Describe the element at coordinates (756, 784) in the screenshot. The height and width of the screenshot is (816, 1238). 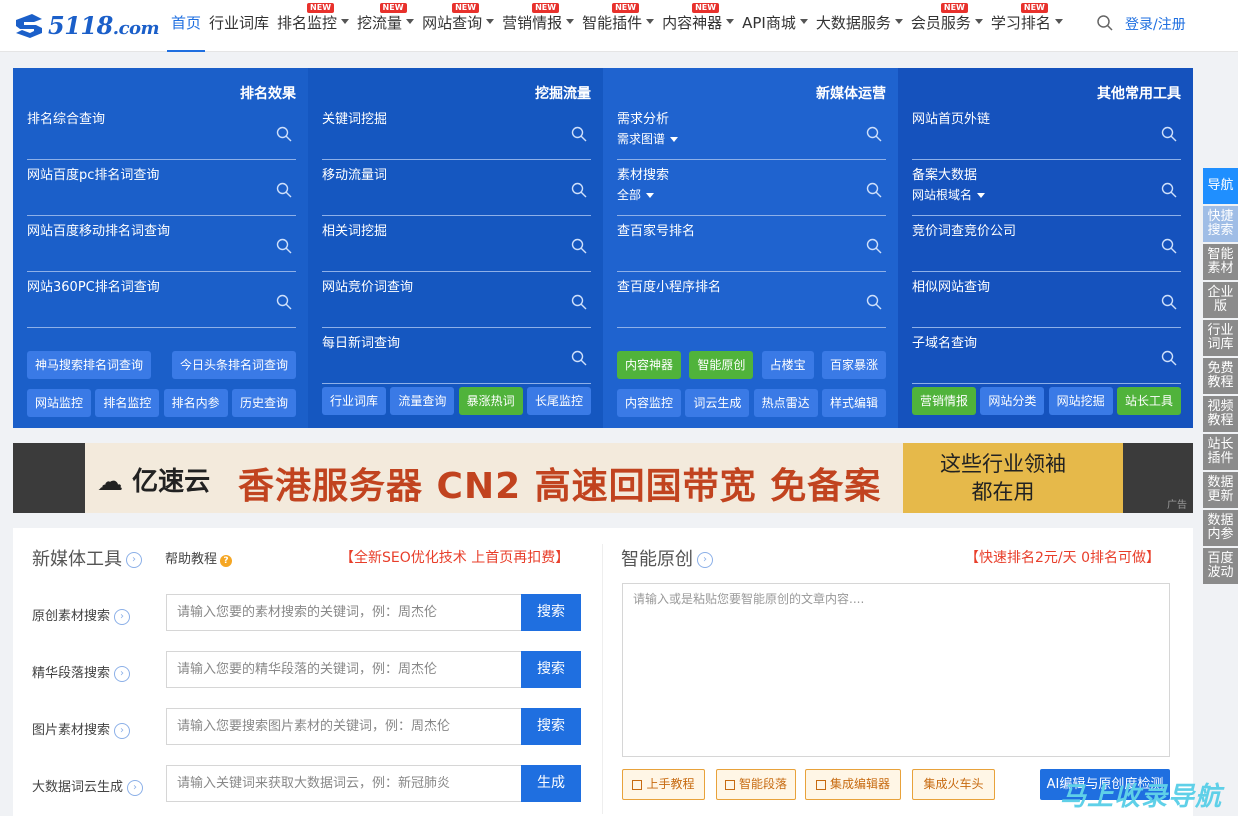
I see `smart-tool-button: 智能段落` at that location.